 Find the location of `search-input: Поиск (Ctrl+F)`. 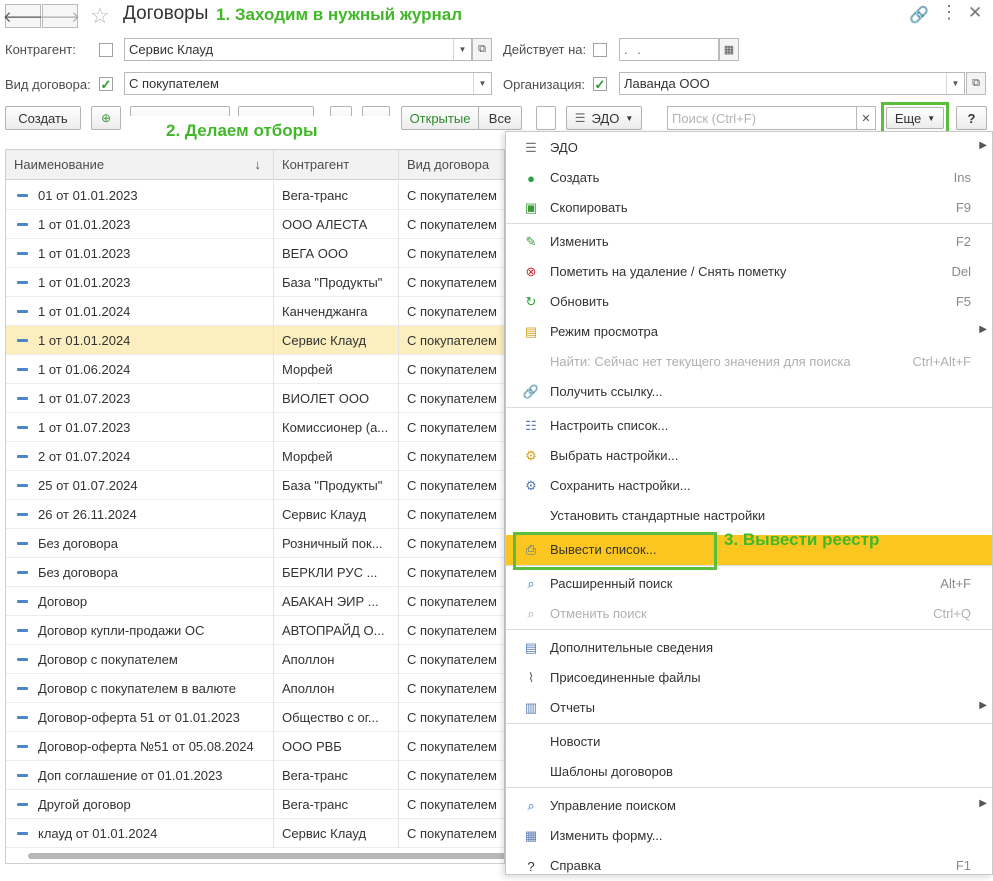

search-input: Поиск (Ctrl+F) is located at coordinates (762, 118).